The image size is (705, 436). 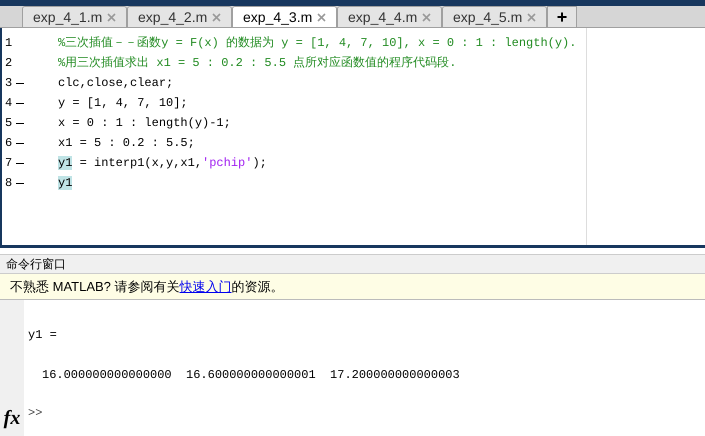 What do you see at coordinates (352, 287) in the screenshot?
I see `notice-bar: 不熟悉 MATLAB? 请参阅有关快速入门的资源。` at bounding box center [352, 287].